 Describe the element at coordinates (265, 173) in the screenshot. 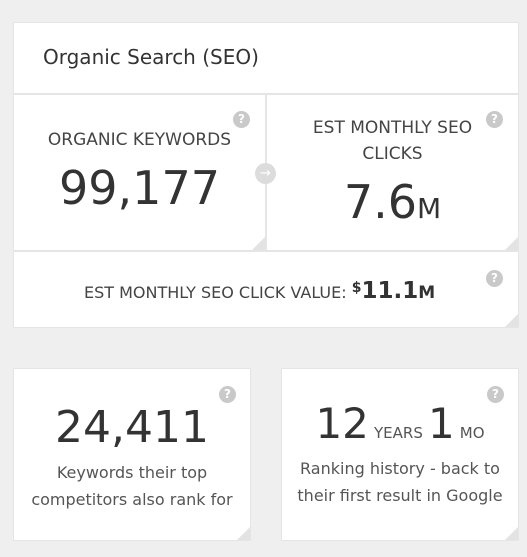

I see `arrow-right-icon: →` at that location.